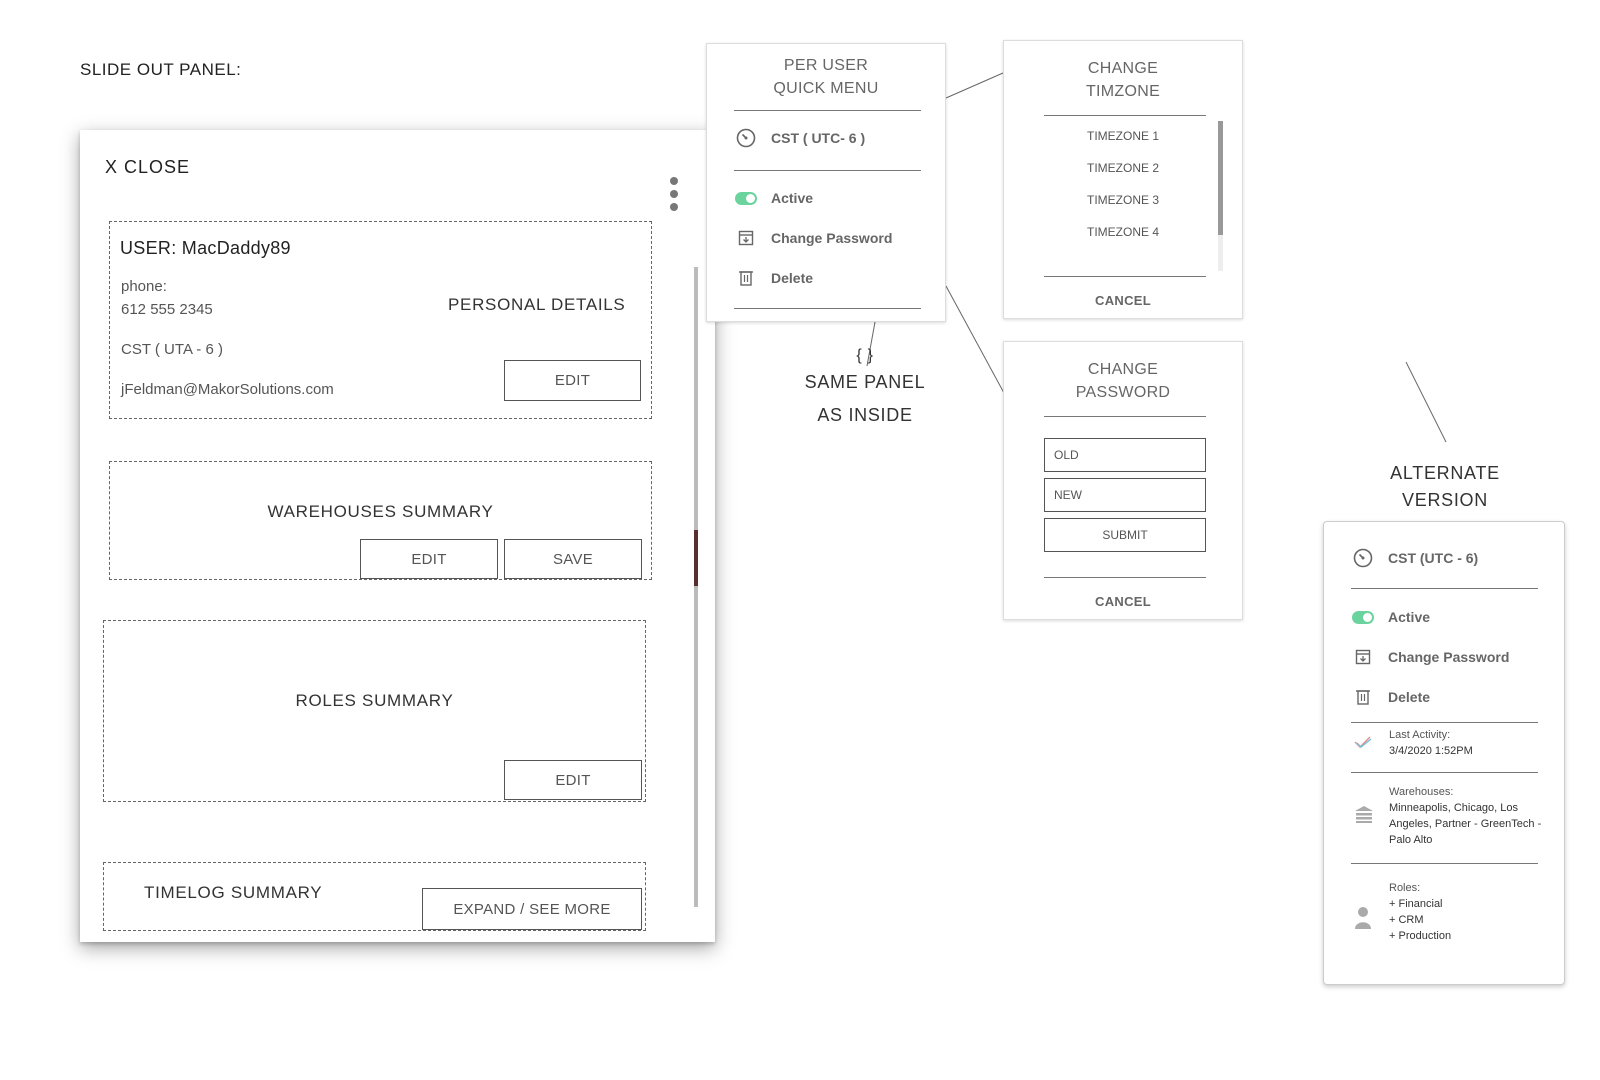  I want to click on alt-active-label: Active, so click(1409, 617).